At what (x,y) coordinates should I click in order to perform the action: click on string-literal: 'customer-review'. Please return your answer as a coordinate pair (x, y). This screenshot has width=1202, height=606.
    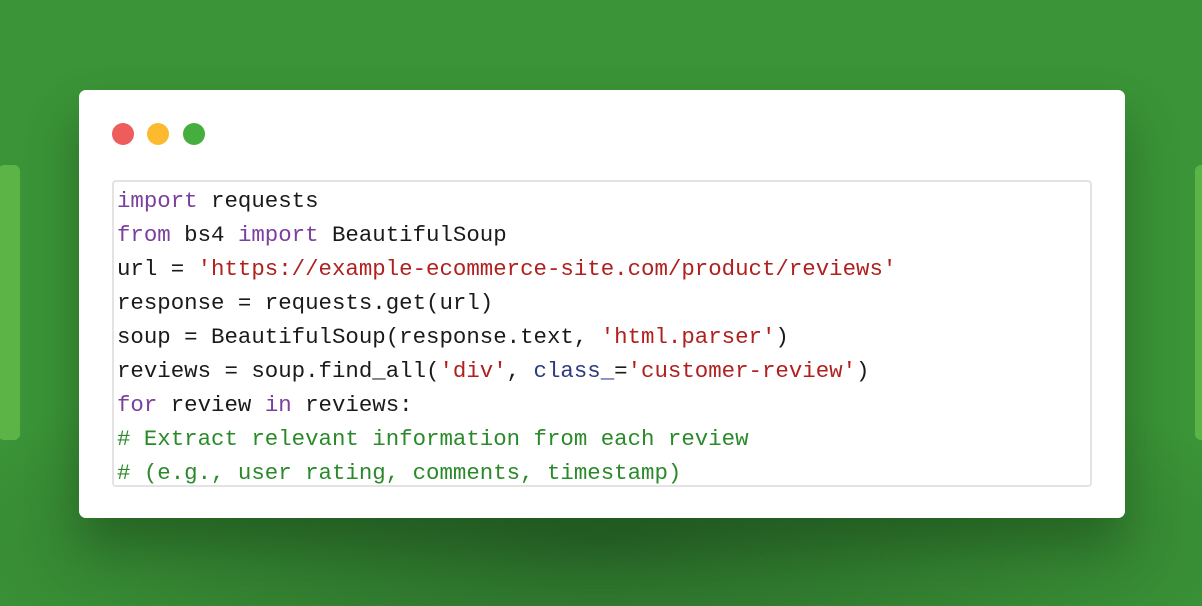
    Looking at the image, I should click on (742, 371).